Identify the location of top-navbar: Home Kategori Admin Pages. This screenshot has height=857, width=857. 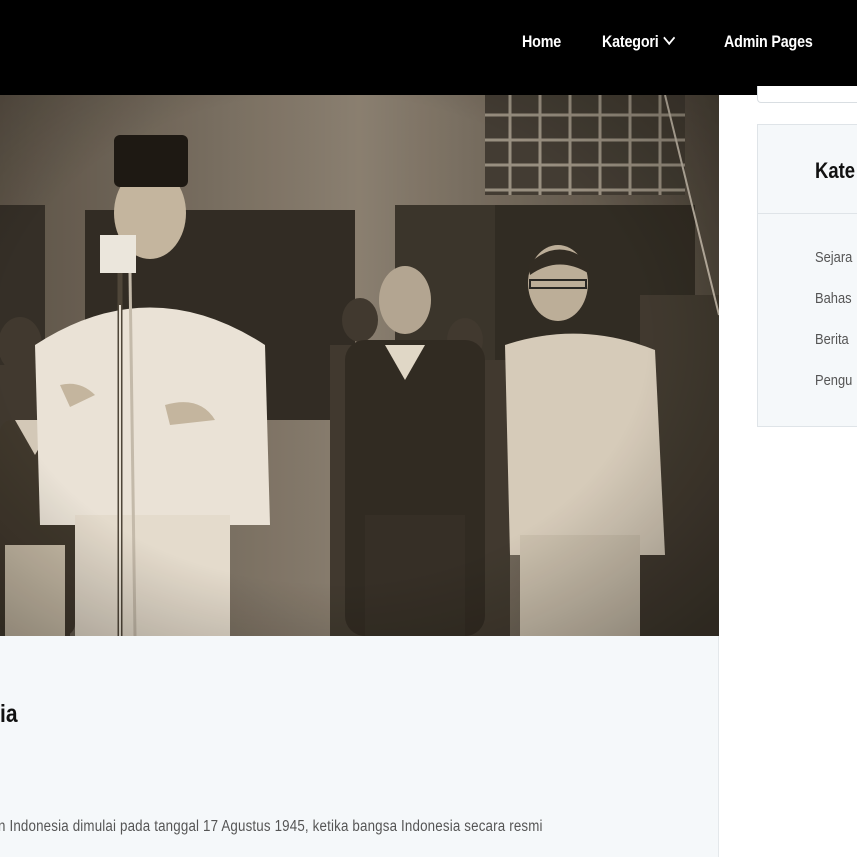
(428, 47).